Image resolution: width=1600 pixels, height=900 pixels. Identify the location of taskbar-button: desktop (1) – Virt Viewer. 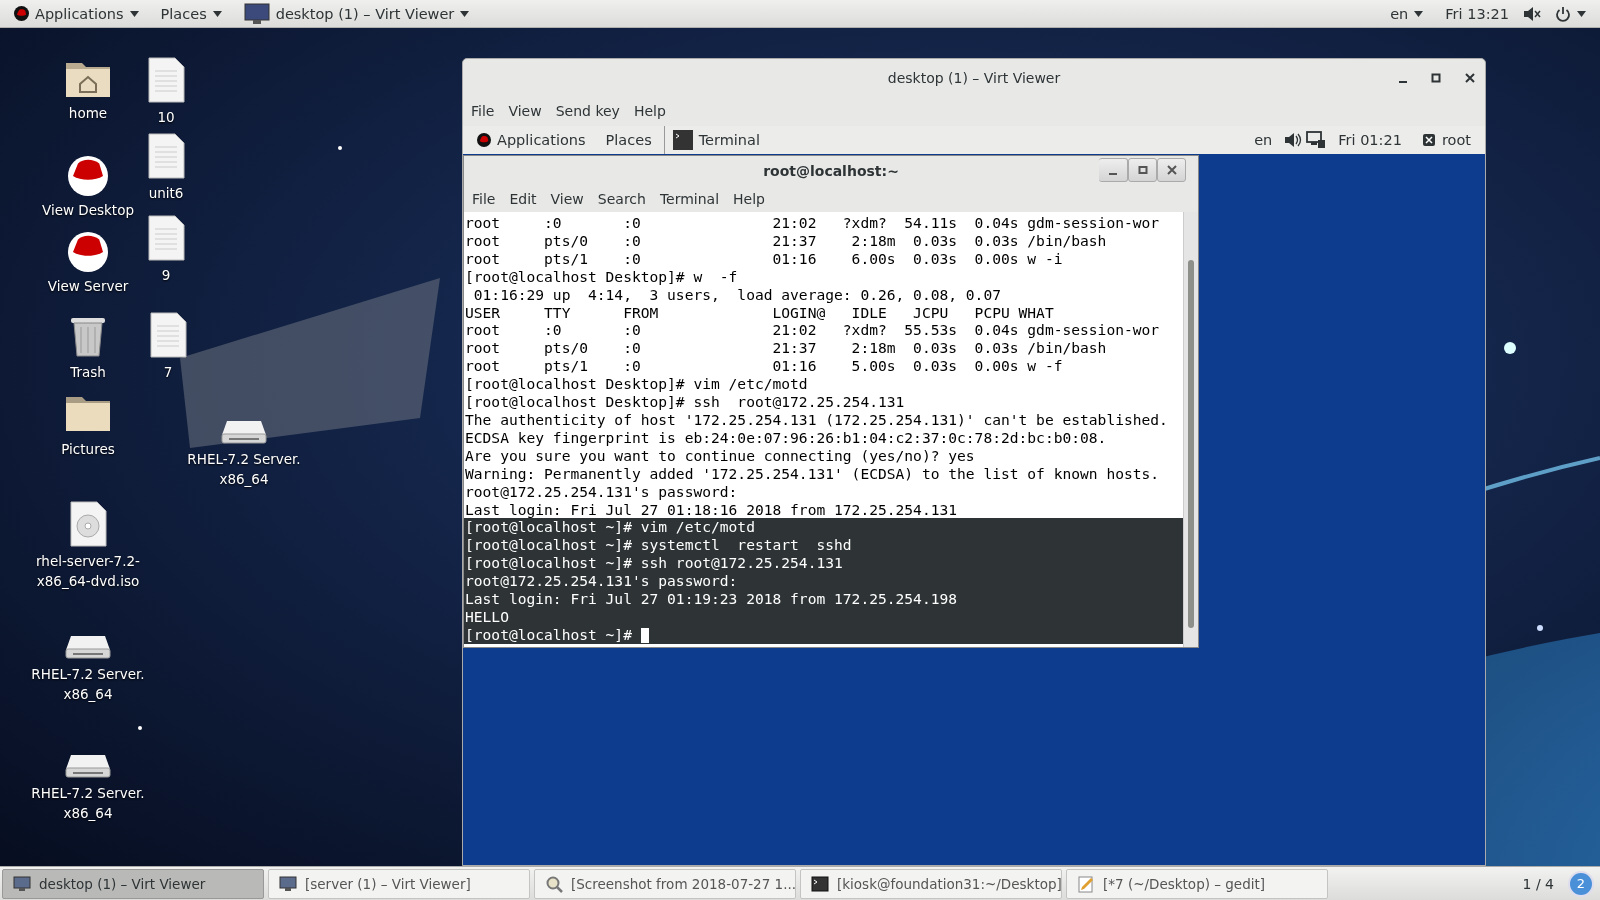
(133, 883).